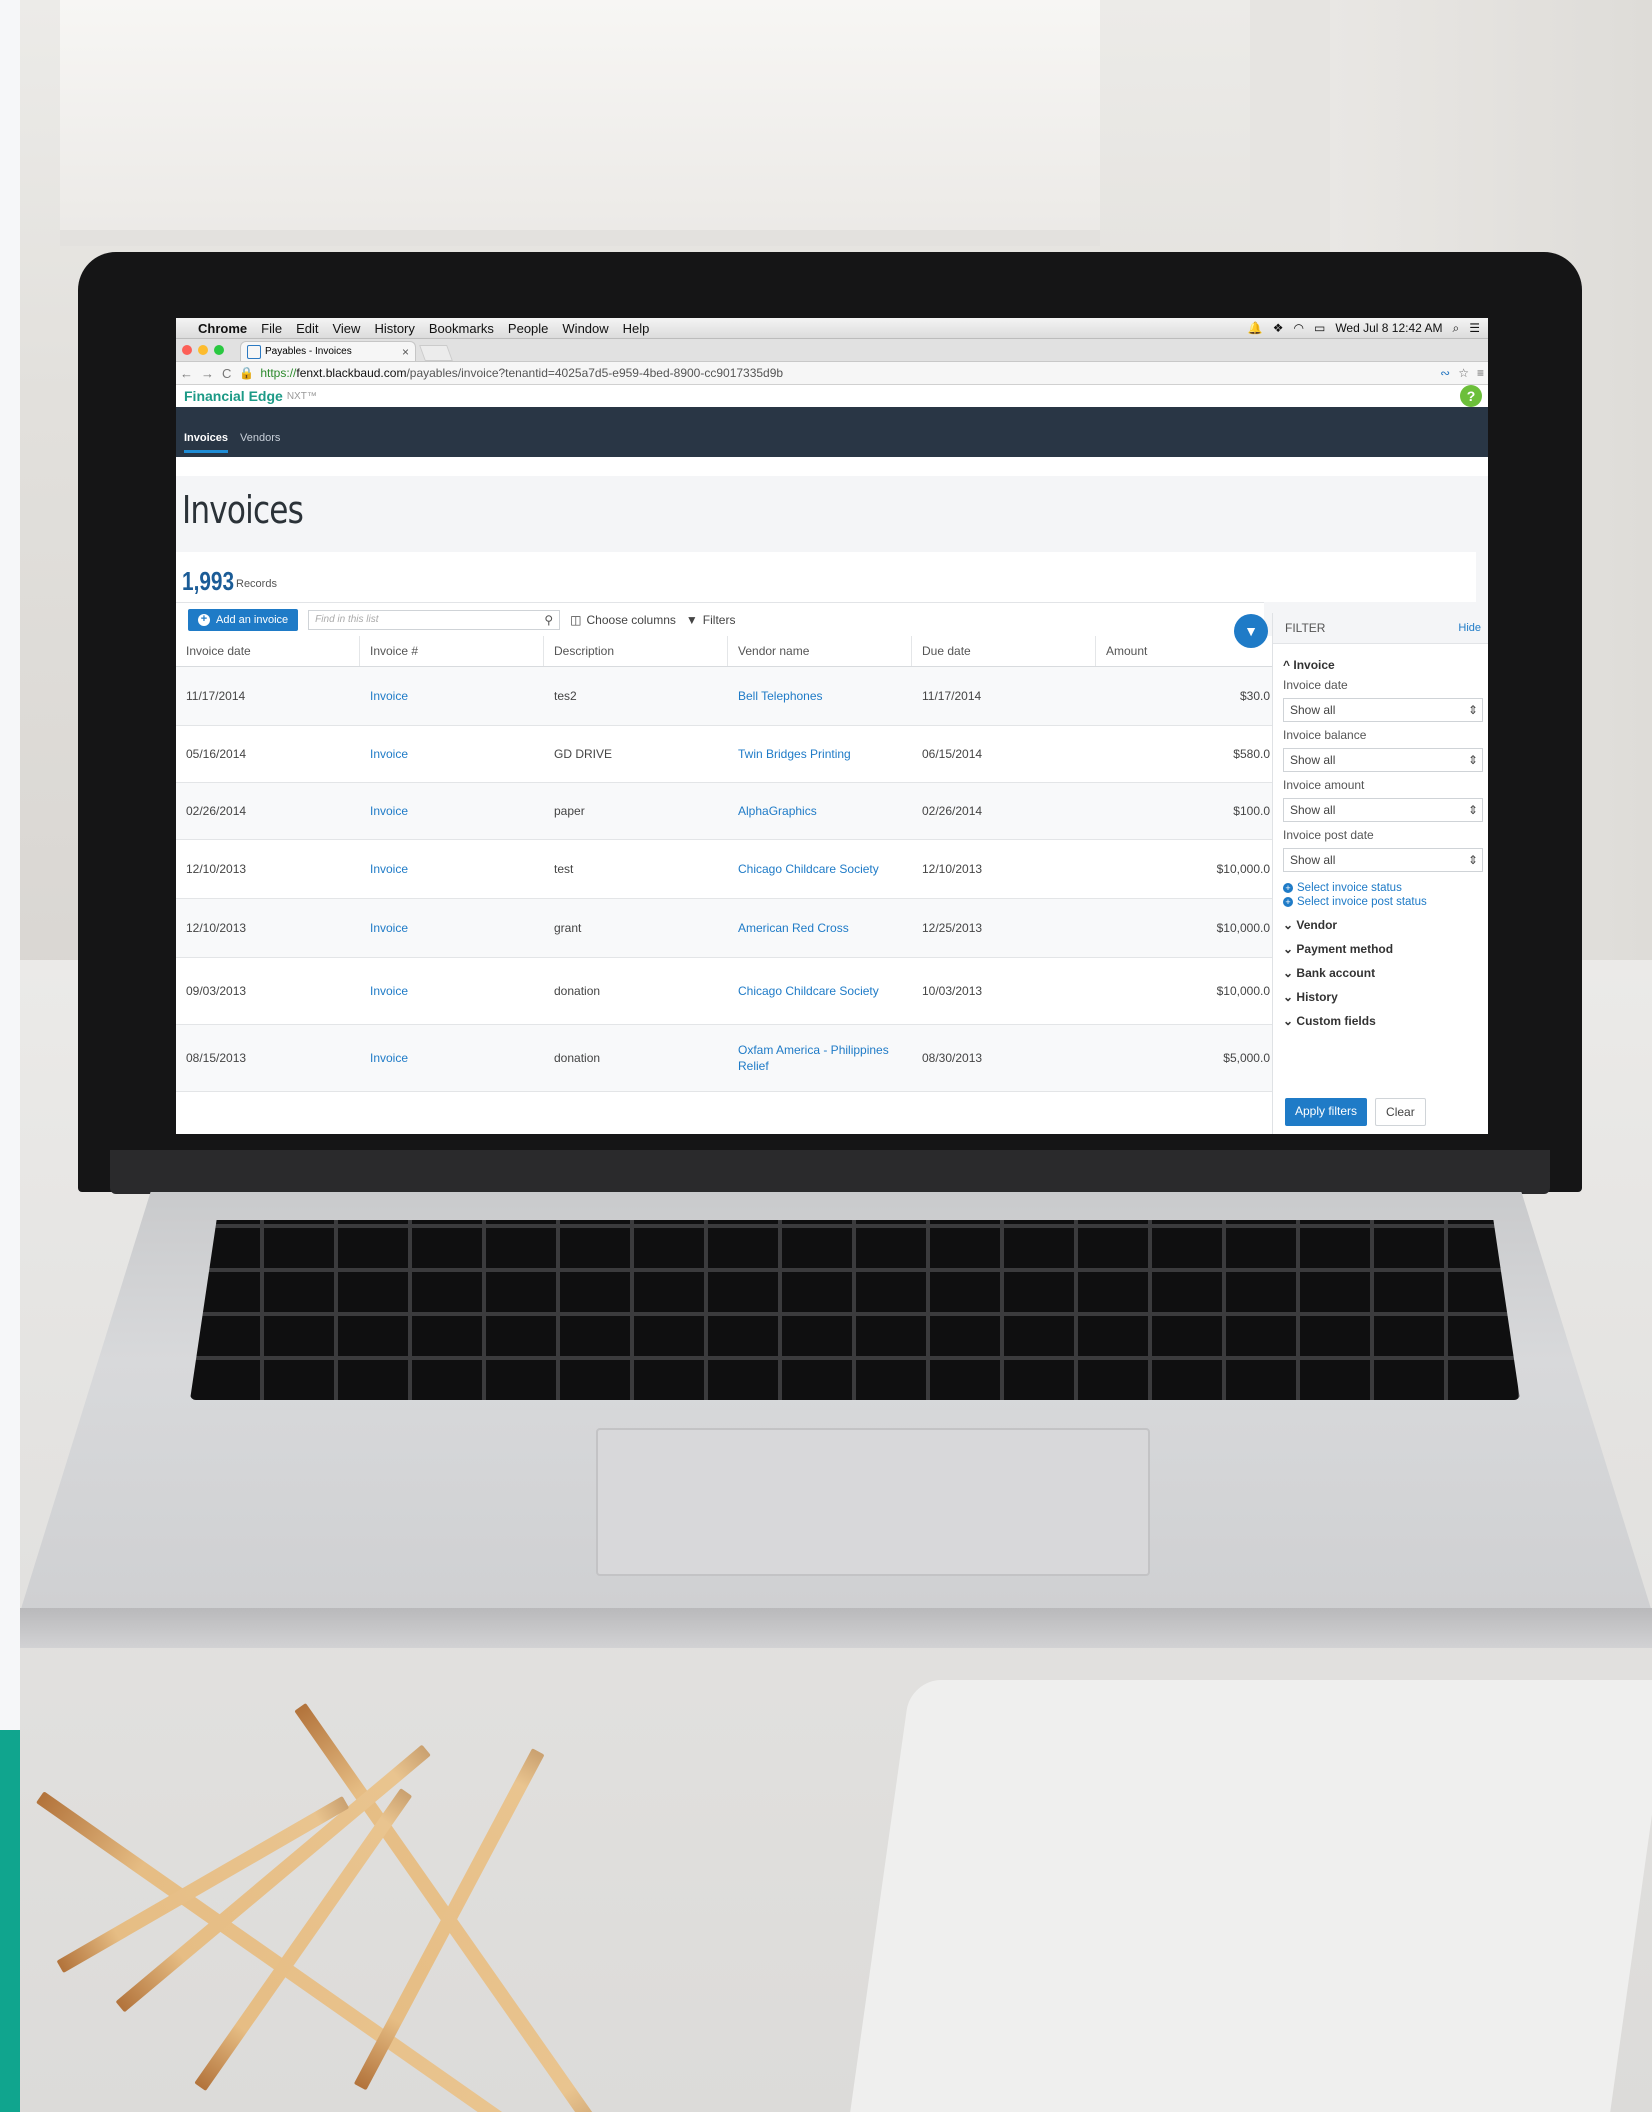 Image resolution: width=1652 pixels, height=2112 pixels. I want to click on zoom-window-icon, so click(219, 350).